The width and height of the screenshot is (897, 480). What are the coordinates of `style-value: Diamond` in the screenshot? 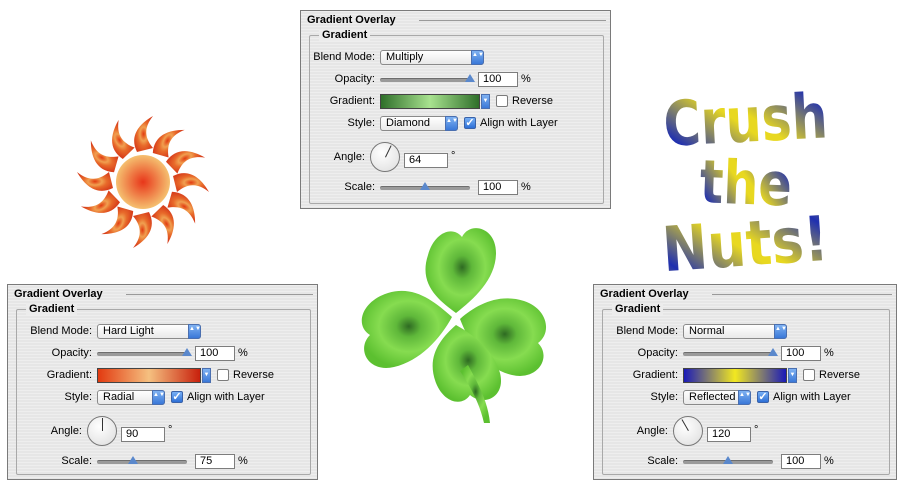 It's located at (408, 122).